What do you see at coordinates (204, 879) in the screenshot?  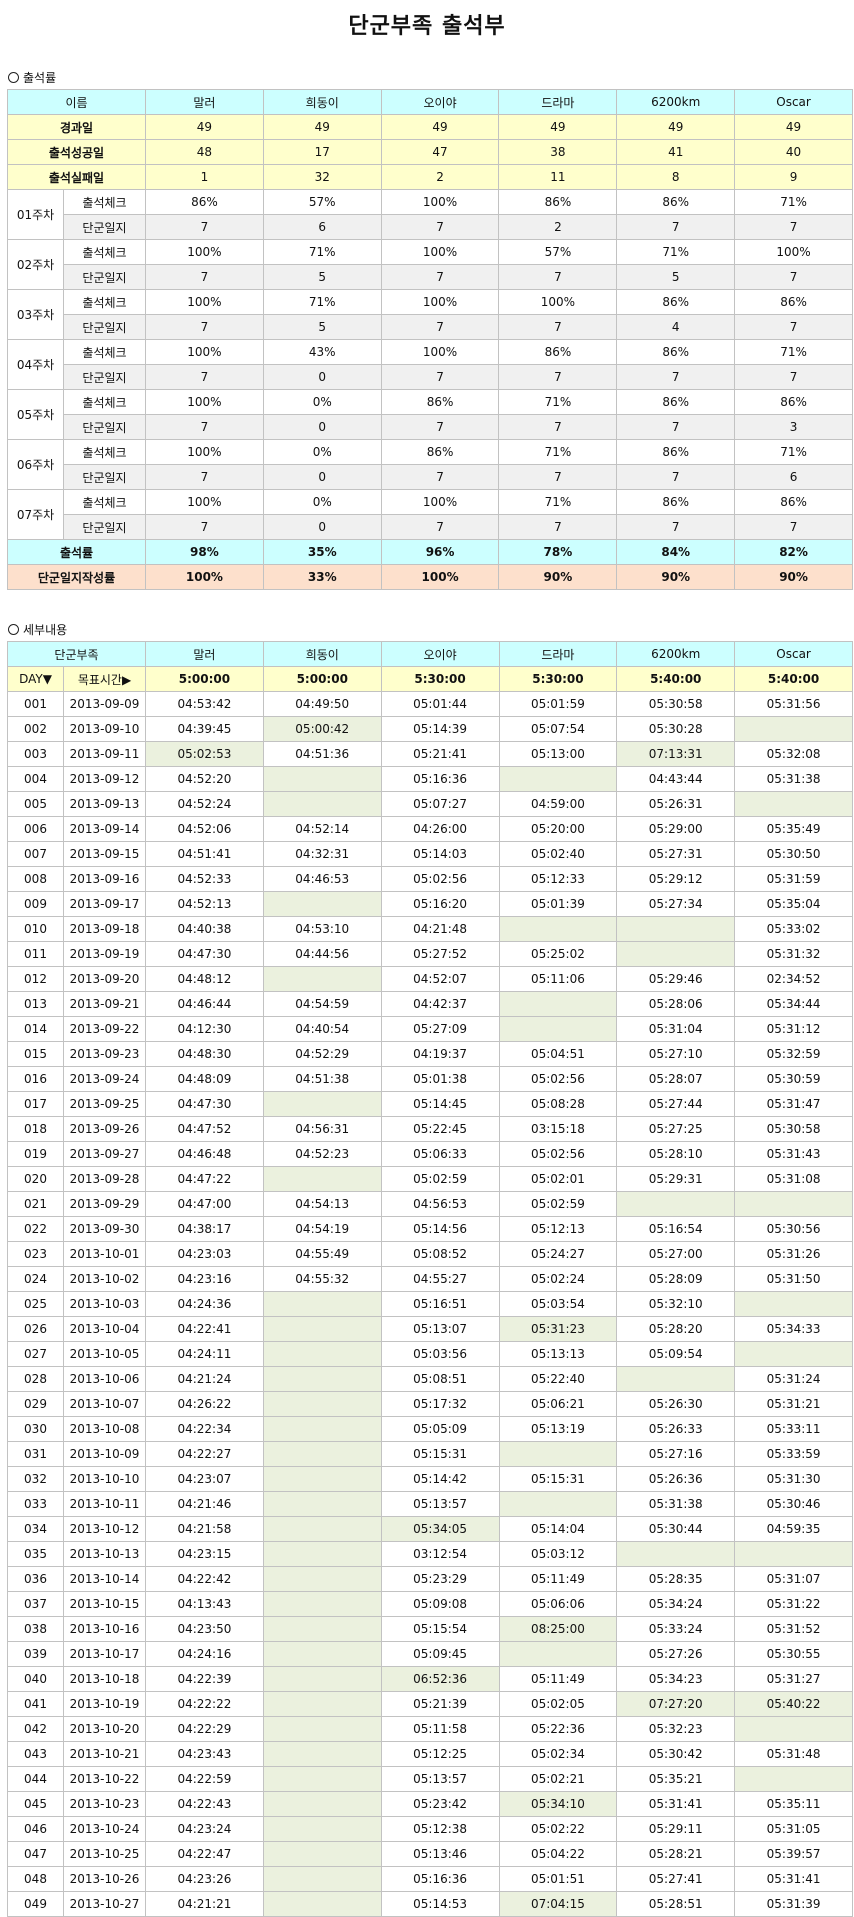 I see `wake-time-cell: 04:52:33` at bounding box center [204, 879].